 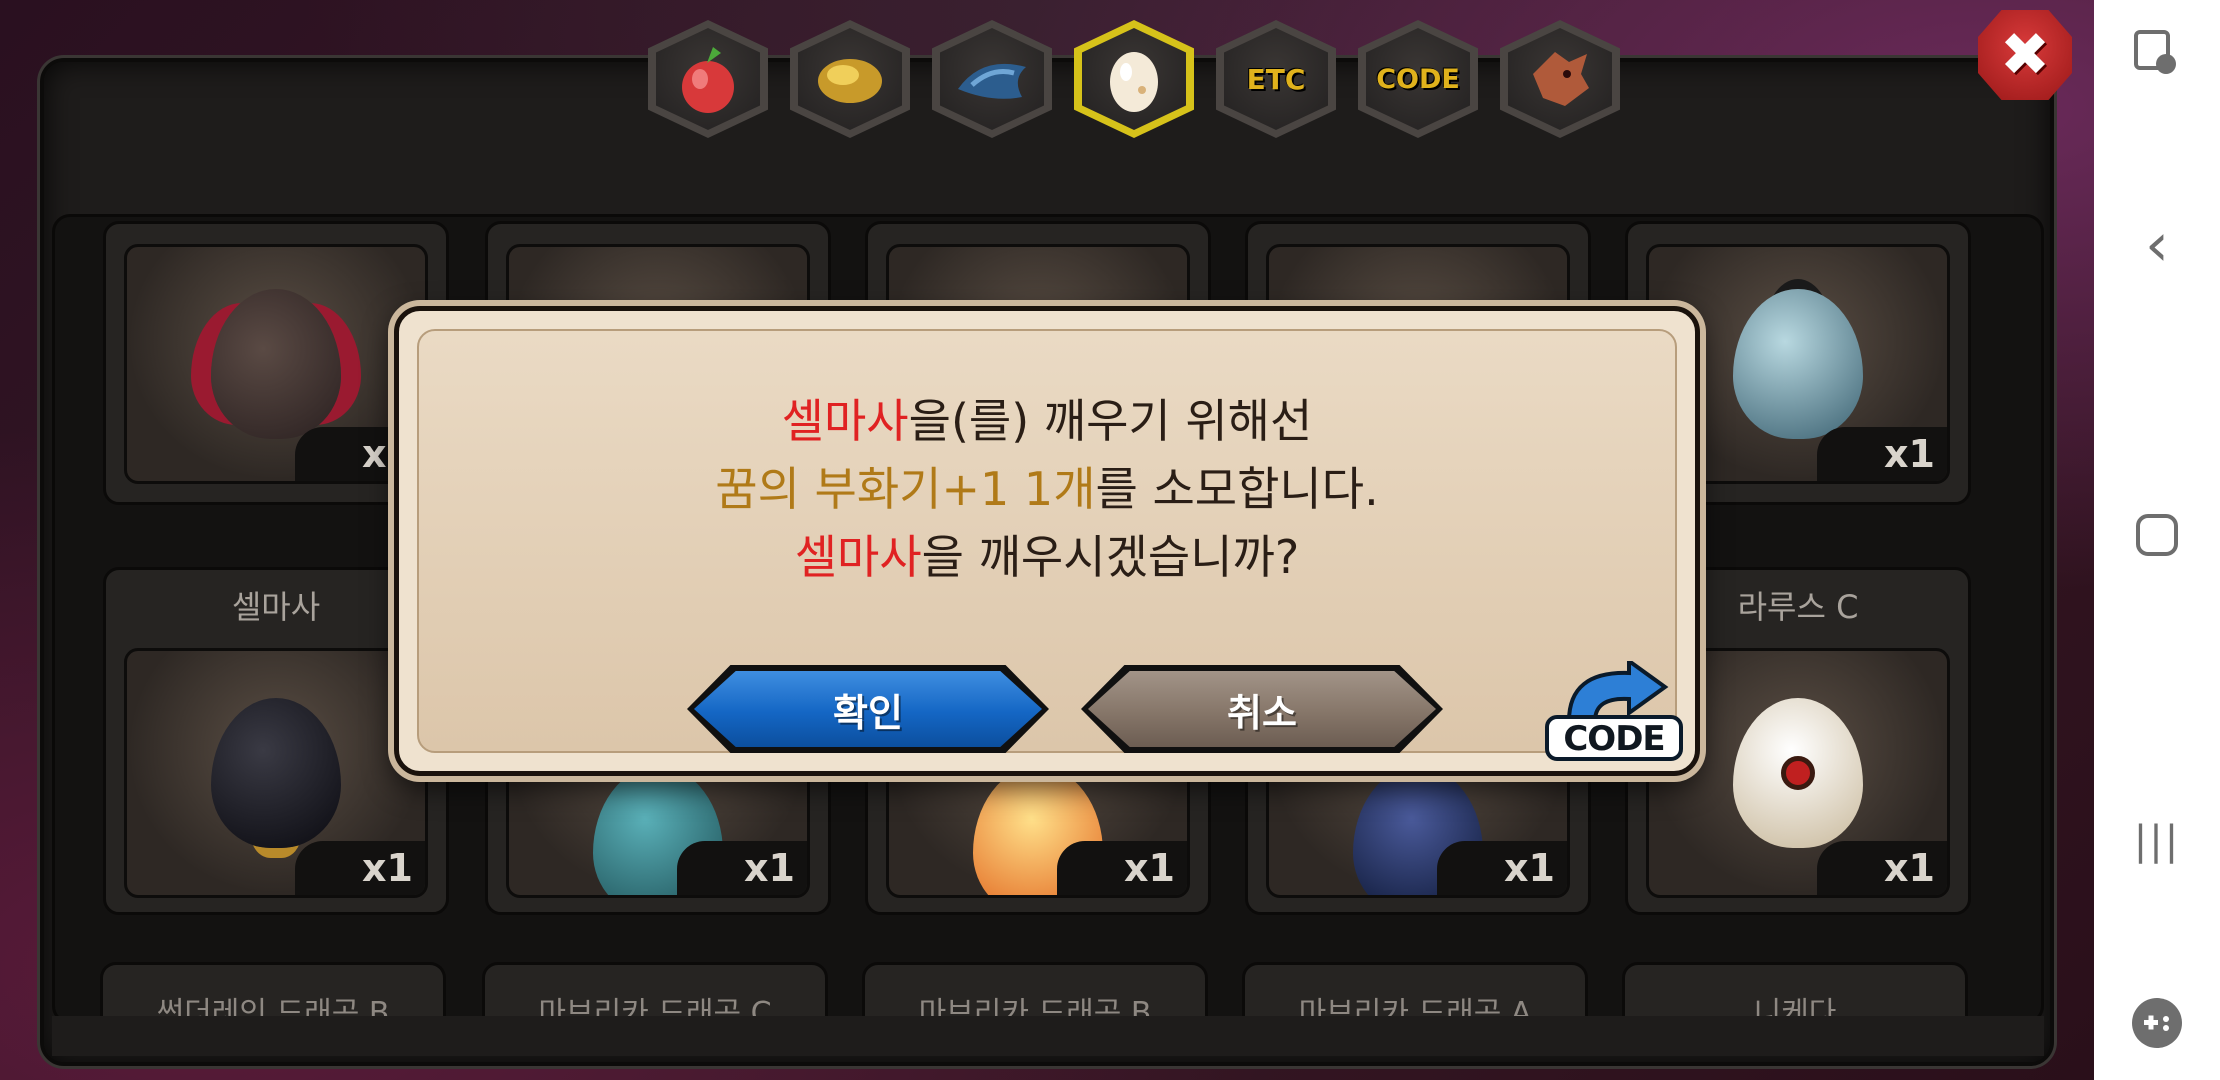 I want to click on system-nav-bar: ‹ |||, so click(x=2157, y=540).